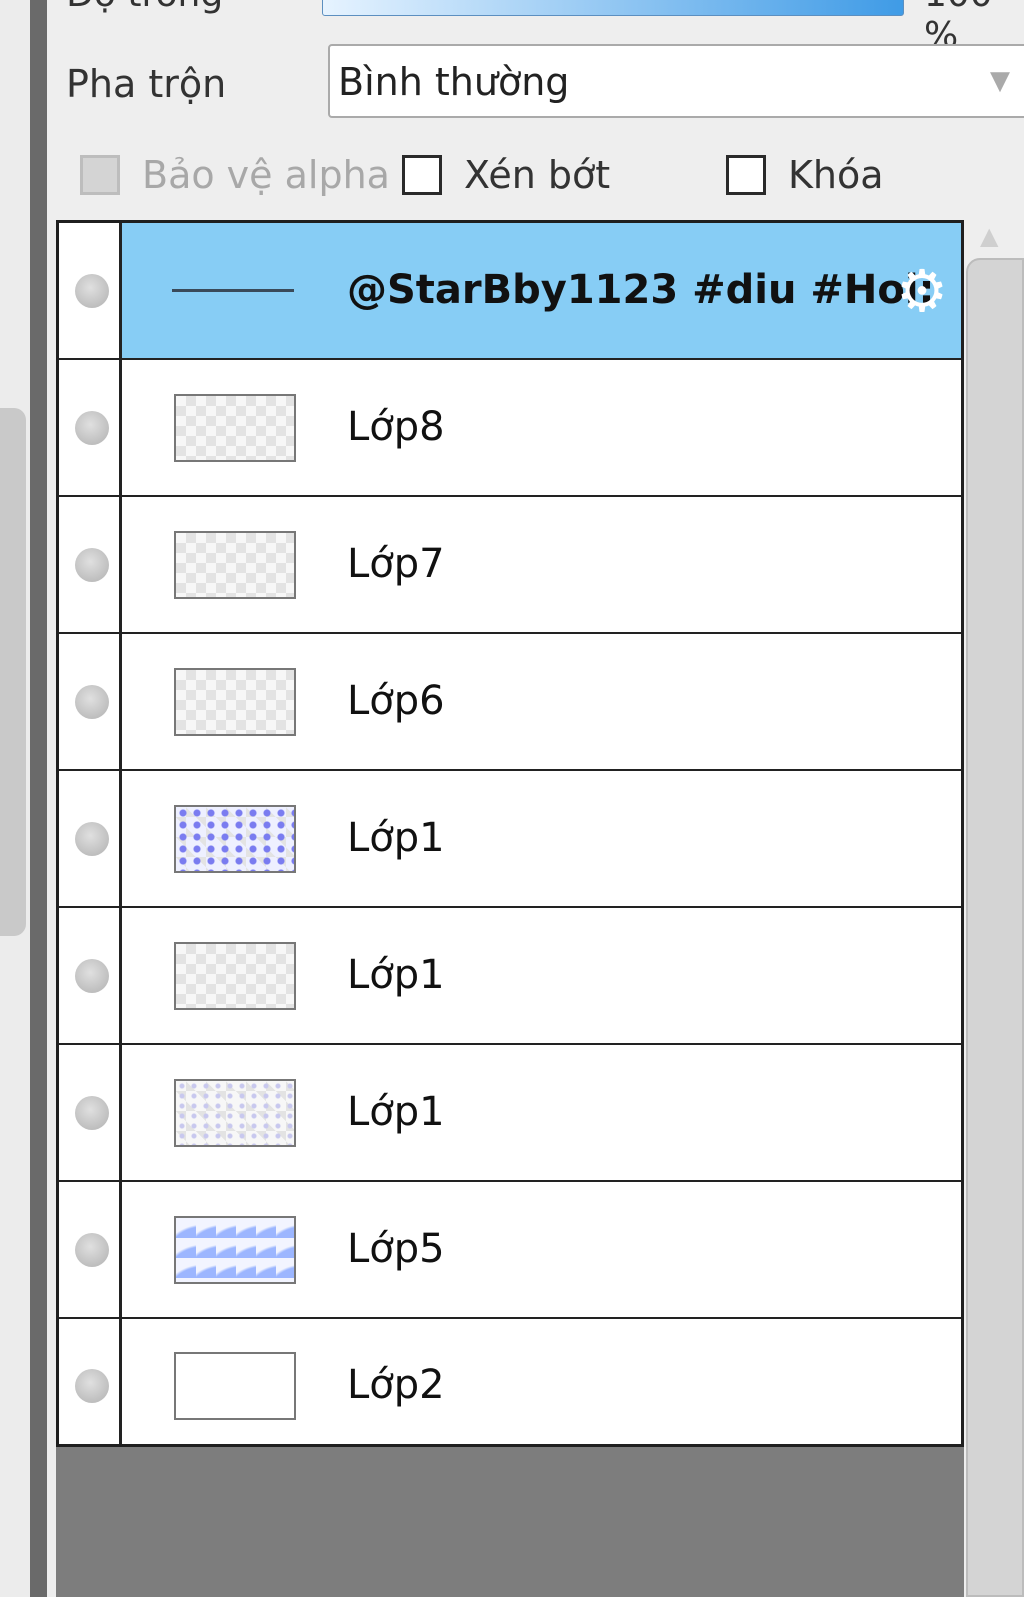 This screenshot has height=1597, width=1024. Describe the element at coordinates (613, 8) in the screenshot. I see `opacity-slider` at that location.